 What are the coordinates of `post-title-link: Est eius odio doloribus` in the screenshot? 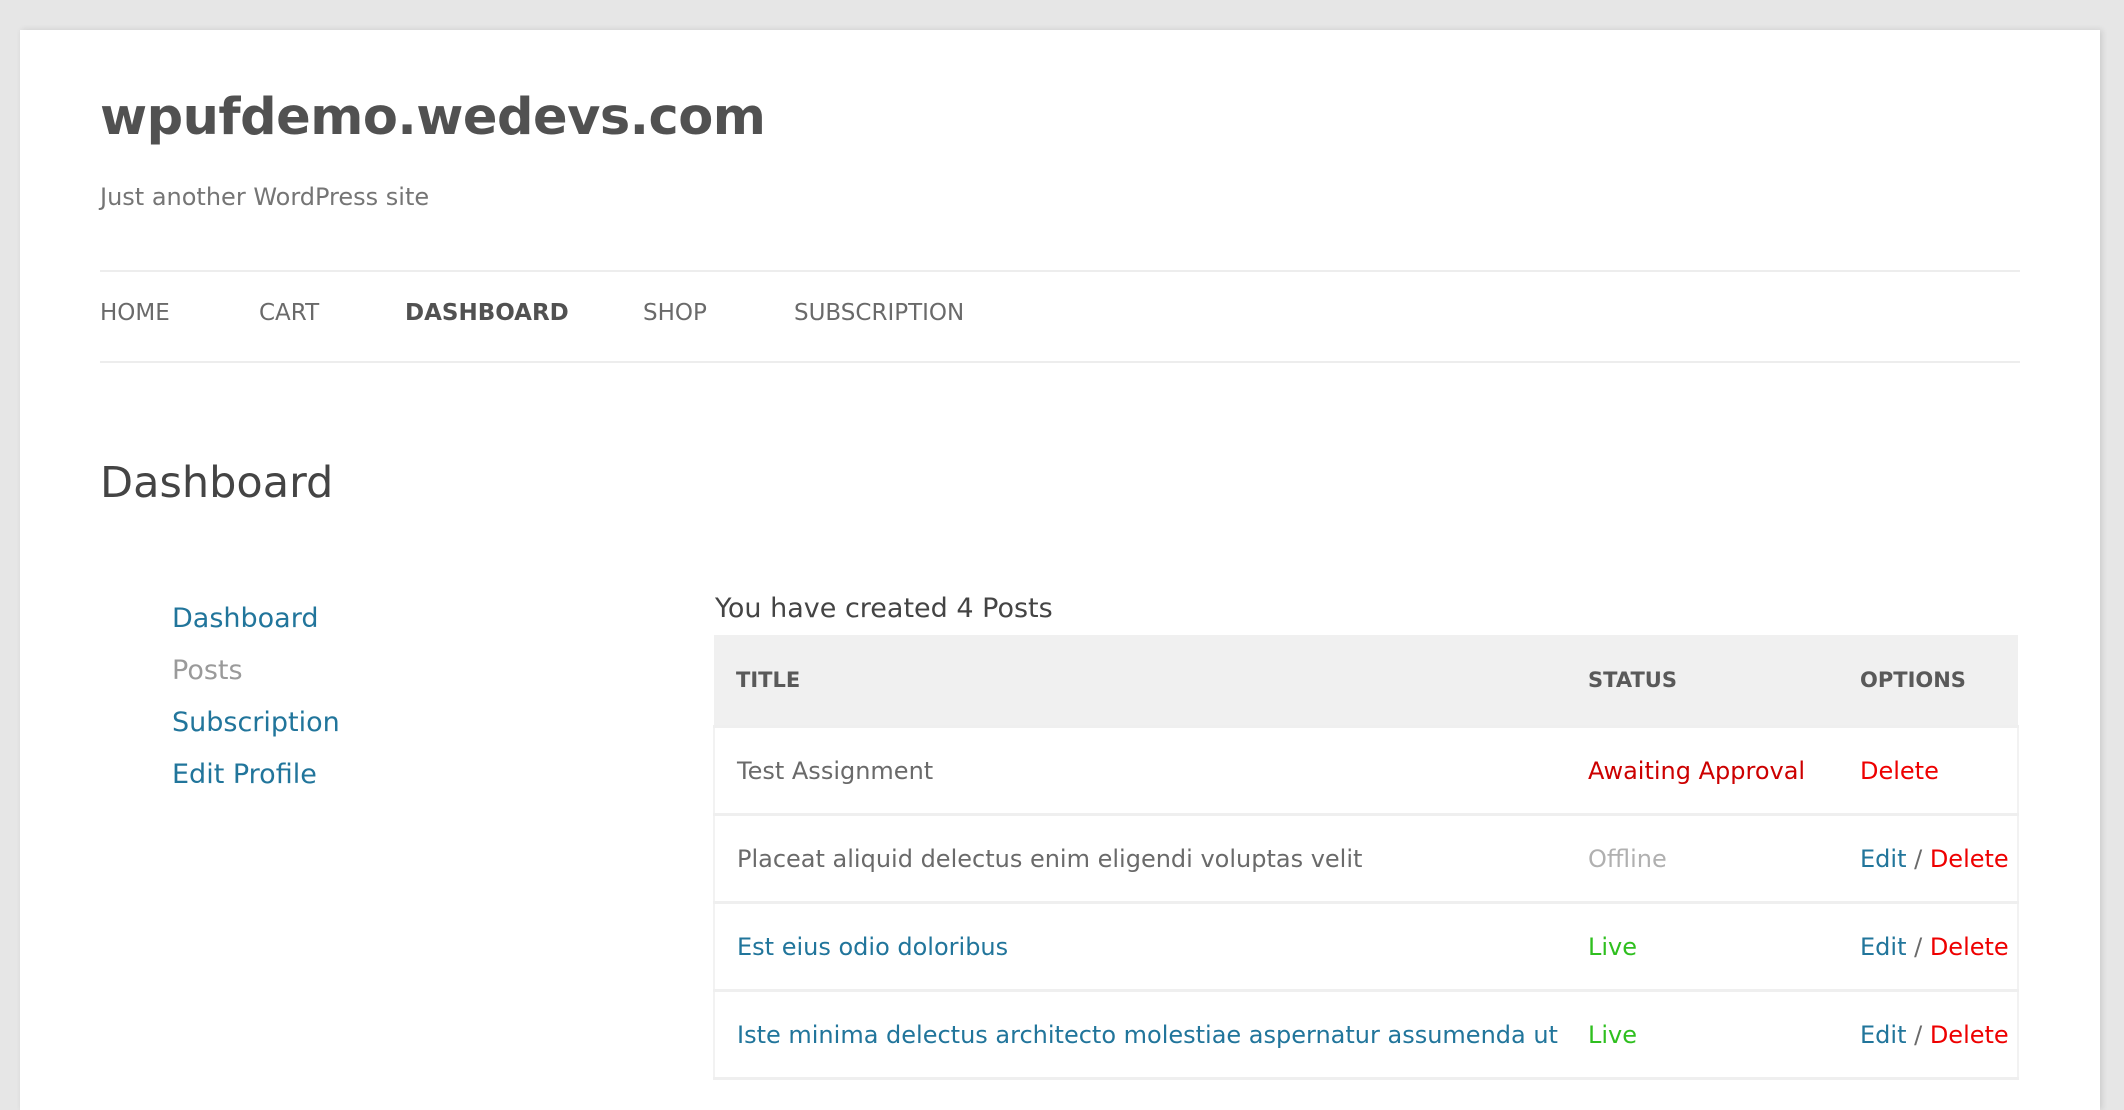 It's located at (872, 947).